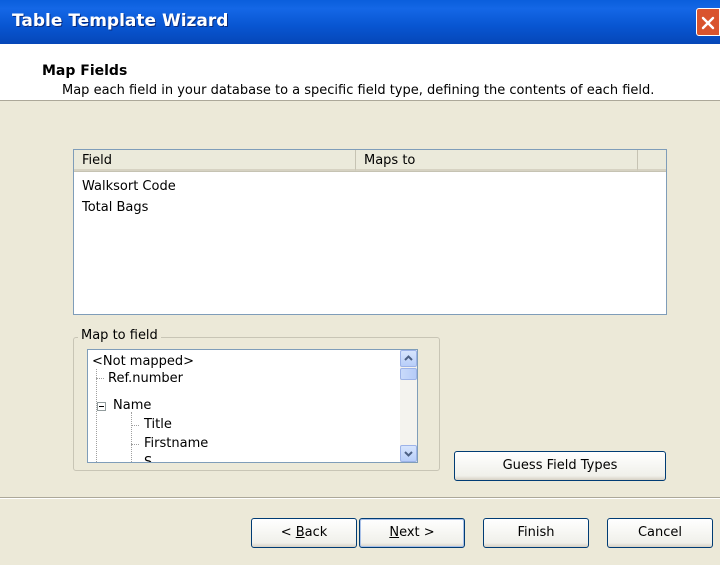 This screenshot has width=720, height=565. I want to click on scroll-up-button, so click(408, 358).